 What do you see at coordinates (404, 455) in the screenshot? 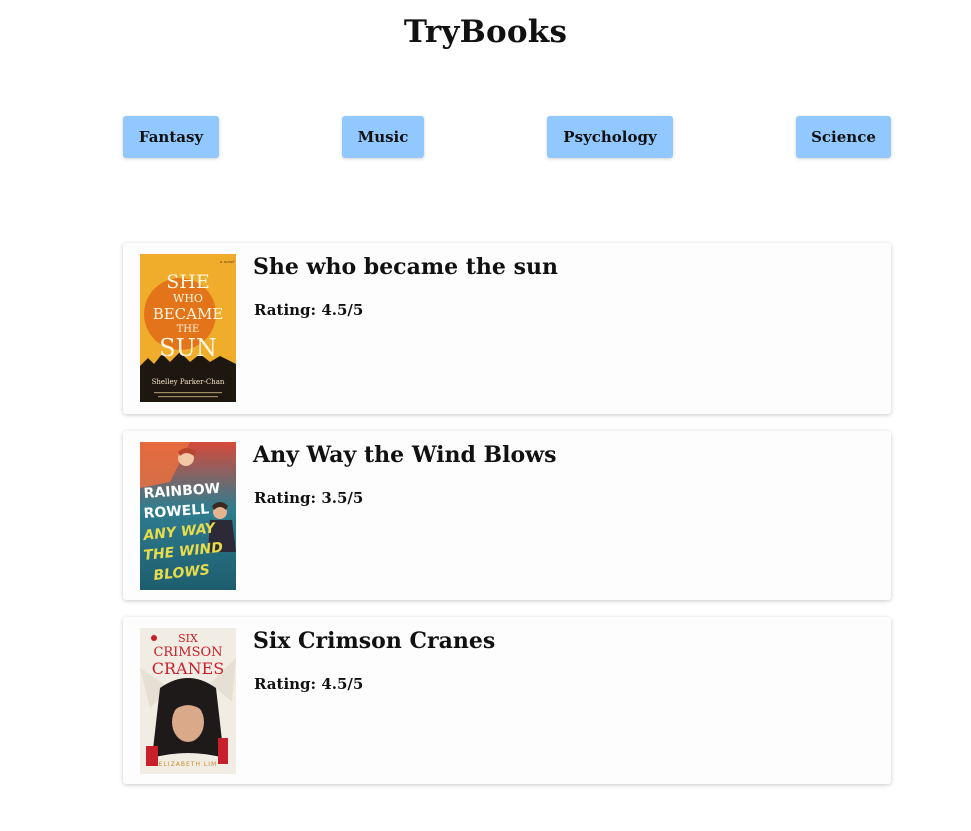
I see `book-title: Any Way the Wind Blows` at bounding box center [404, 455].